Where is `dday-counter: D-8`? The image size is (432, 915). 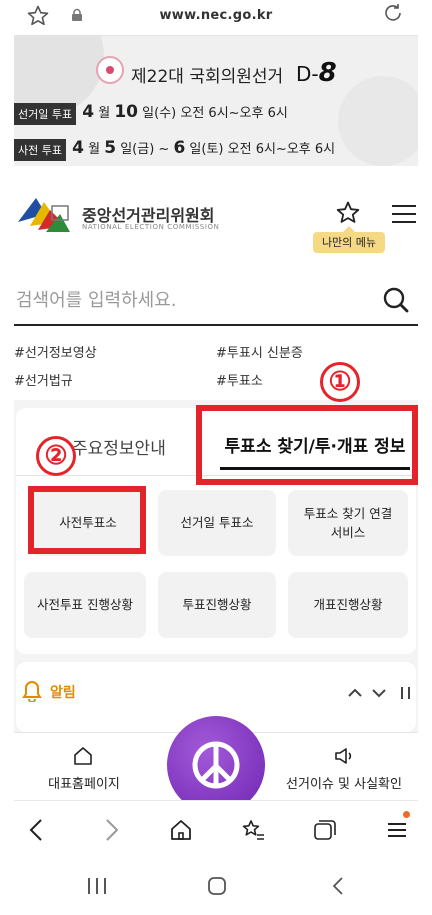 dday-counter: D-8 is located at coordinates (316, 73).